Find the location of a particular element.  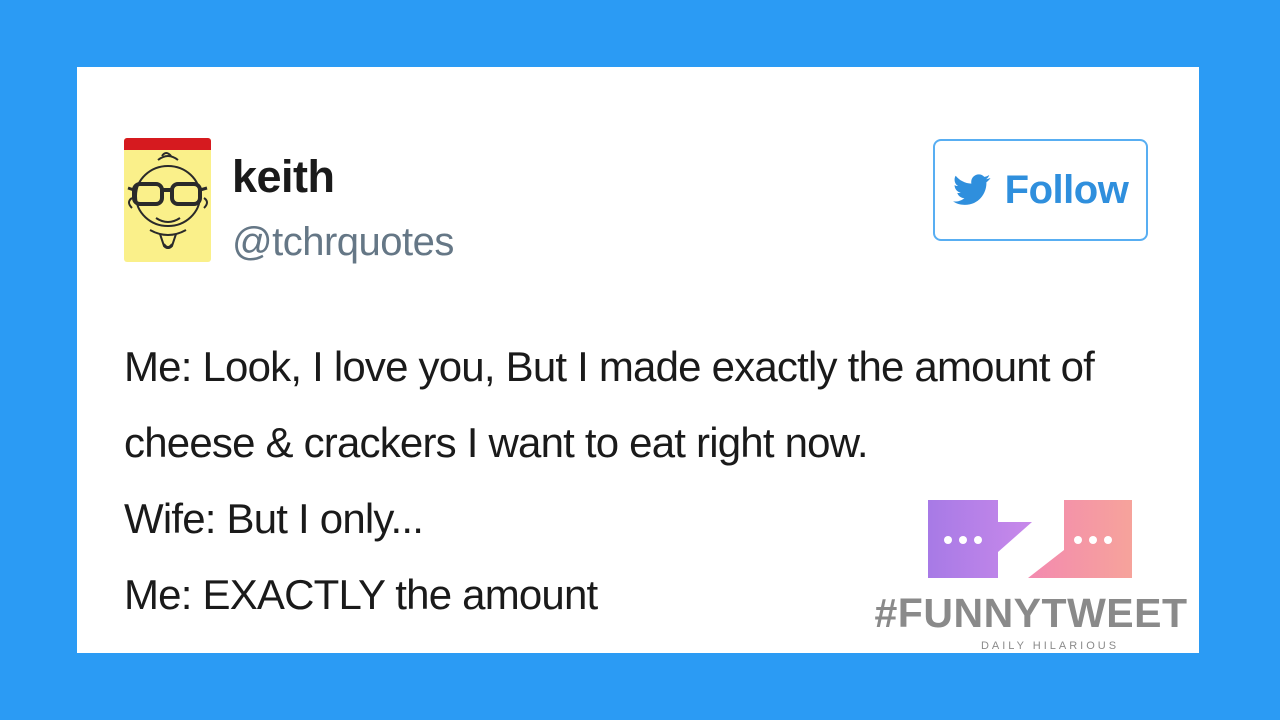

display-name: keith is located at coordinates (283, 177).